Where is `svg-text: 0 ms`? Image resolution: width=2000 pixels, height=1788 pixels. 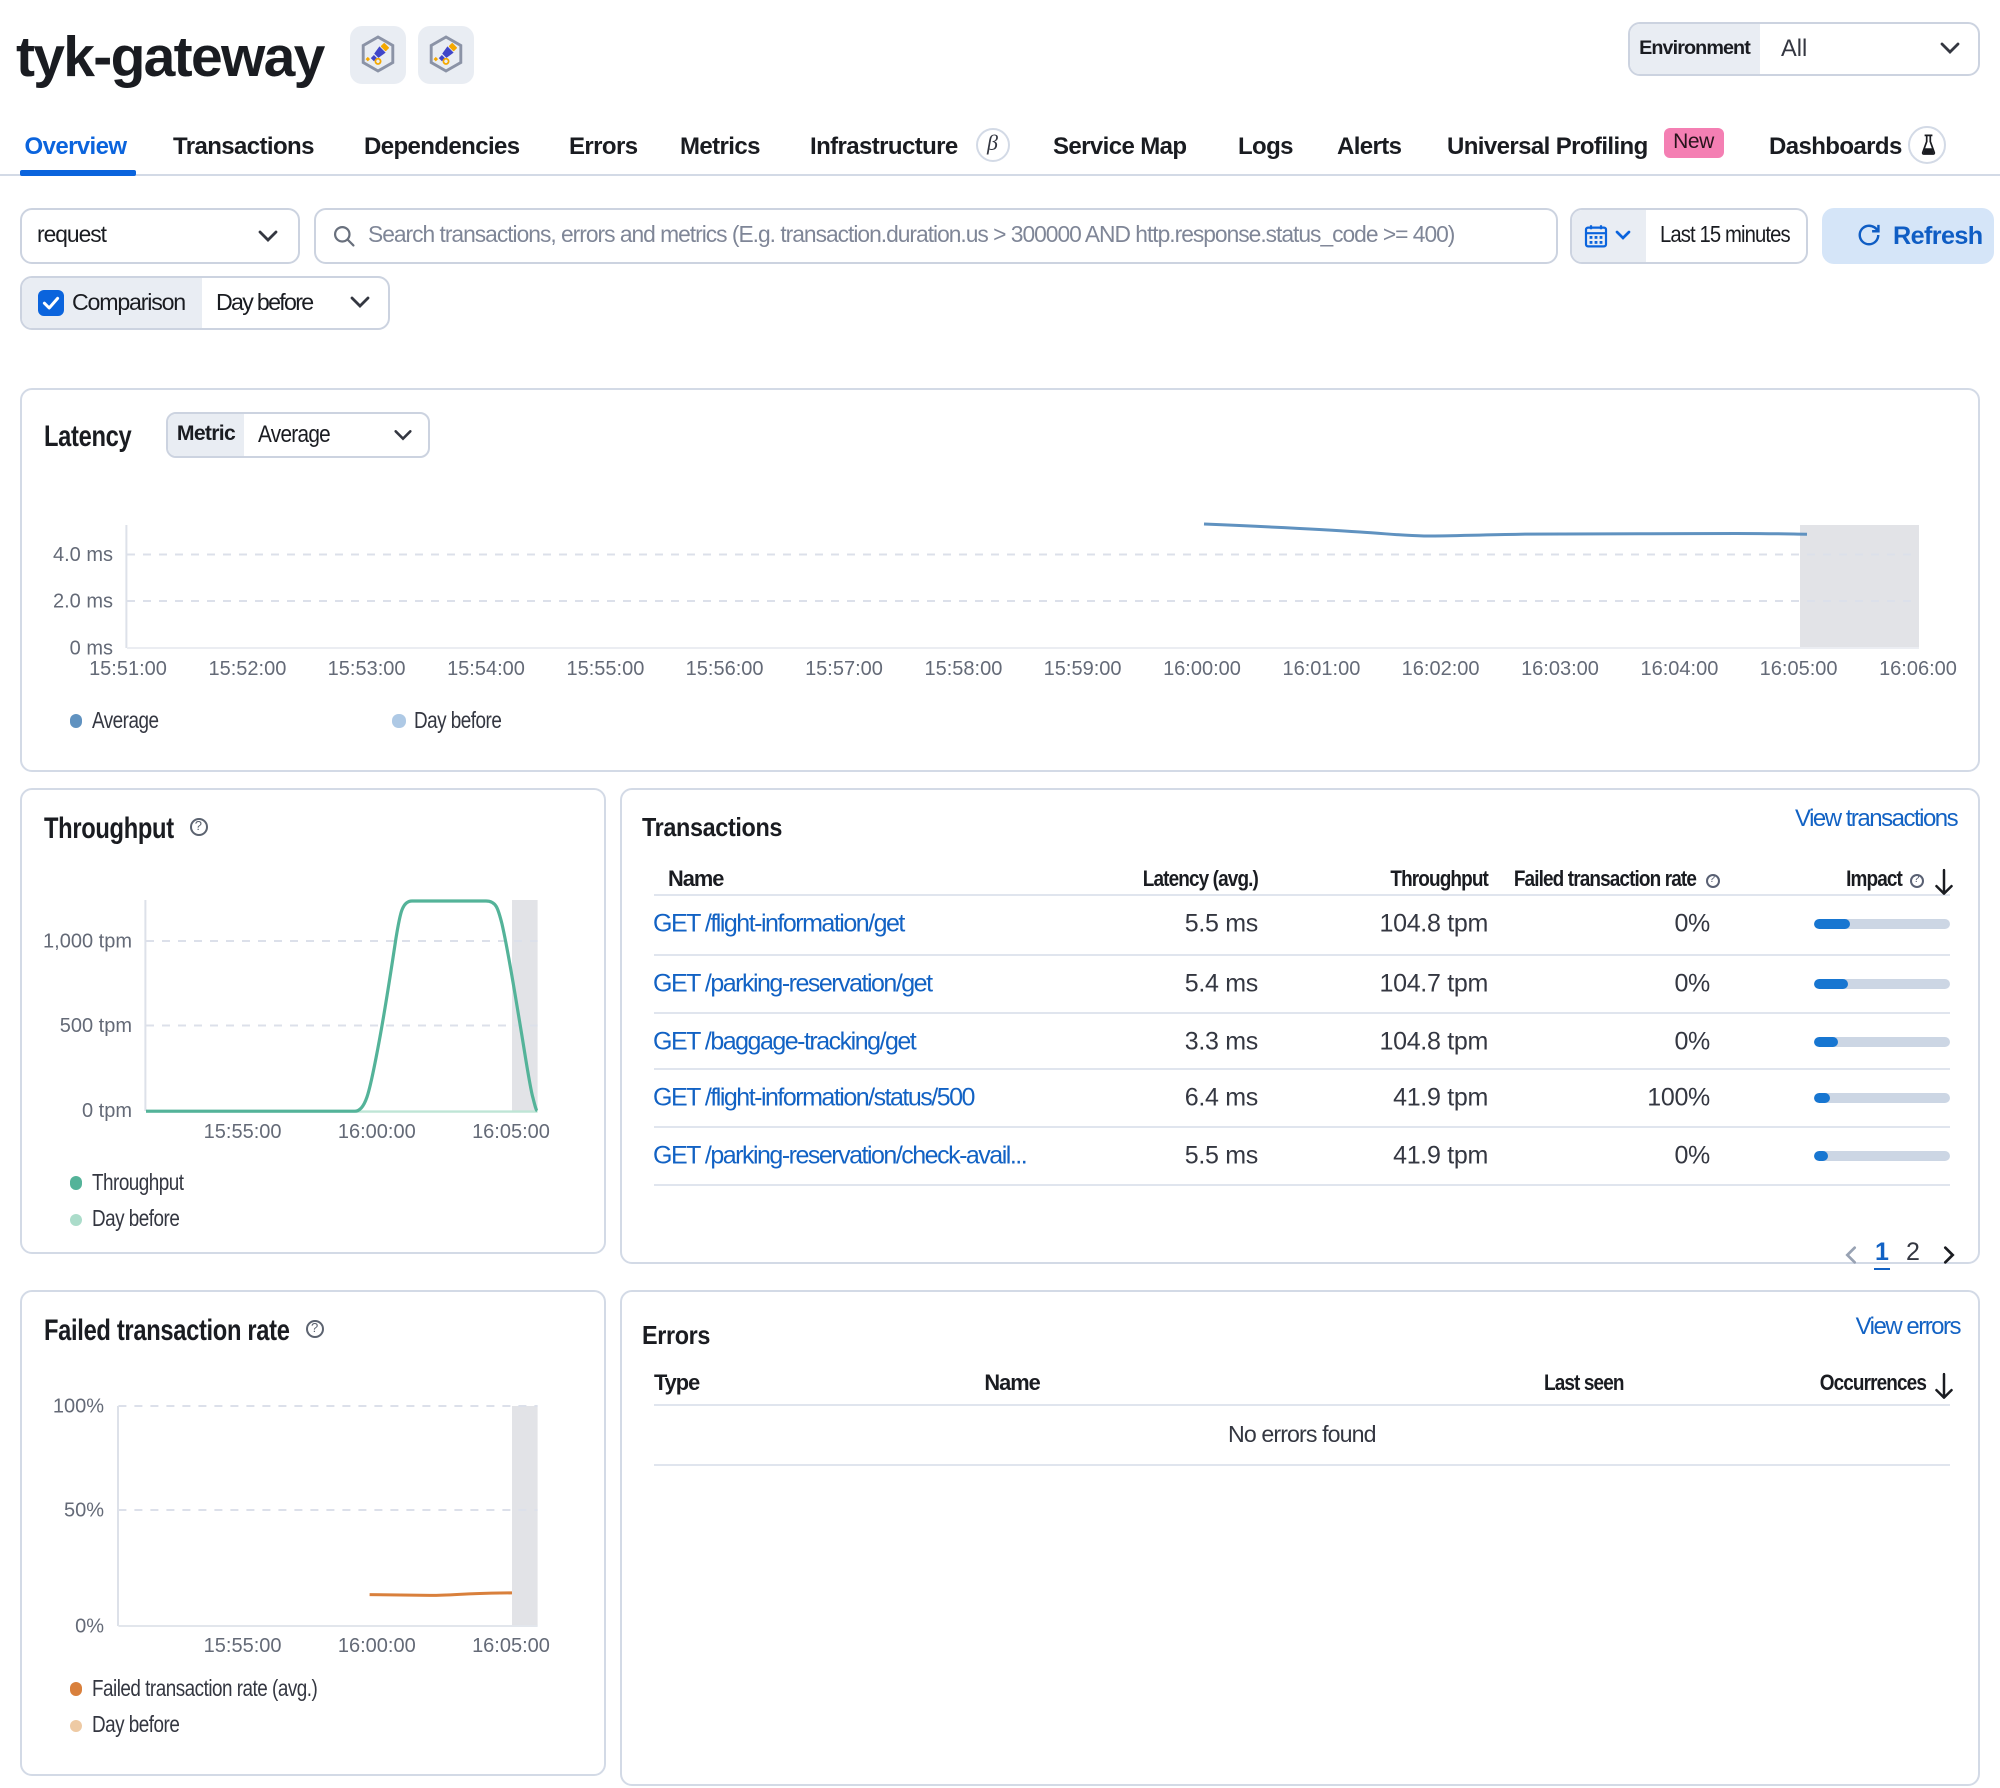 svg-text: 0 ms is located at coordinates (91, 649).